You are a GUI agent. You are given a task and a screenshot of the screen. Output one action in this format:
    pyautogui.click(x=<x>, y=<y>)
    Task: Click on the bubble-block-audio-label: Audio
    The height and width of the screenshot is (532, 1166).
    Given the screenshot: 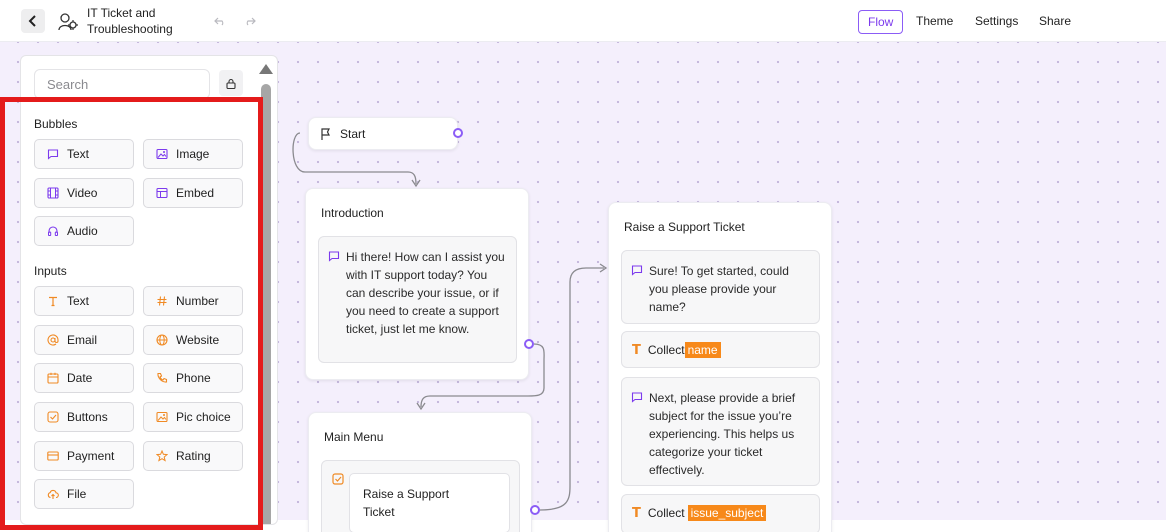 What is the action you would take?
    pyautogui.click(x=82, y=231)
    